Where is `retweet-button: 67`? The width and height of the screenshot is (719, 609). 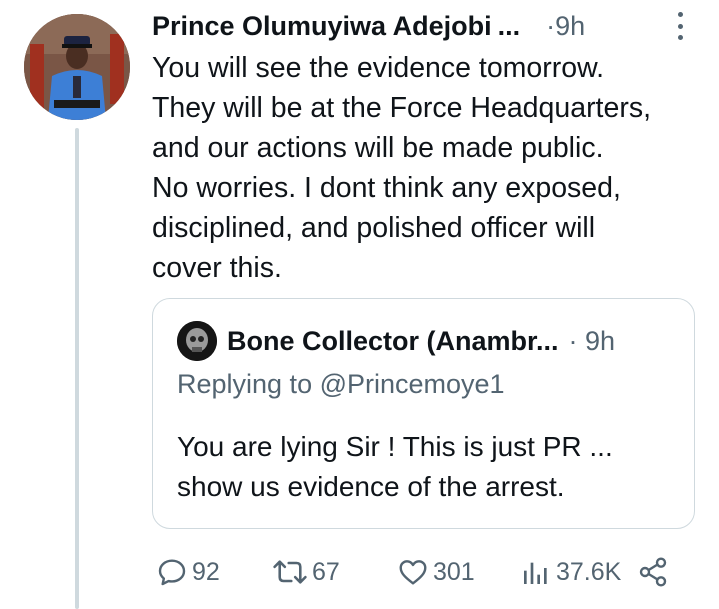 retweet-button: 67 is located at coordinates (306, 572).